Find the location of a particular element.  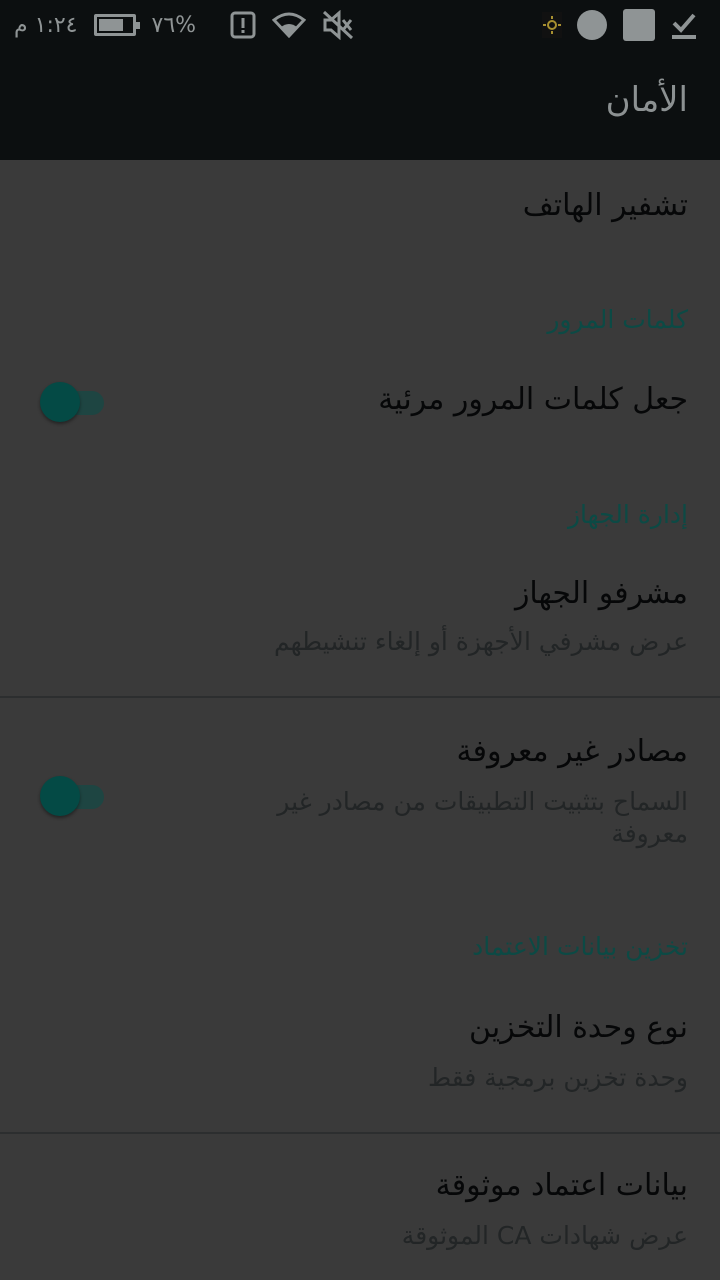

alert-icon is located at coordinates (243, 25).